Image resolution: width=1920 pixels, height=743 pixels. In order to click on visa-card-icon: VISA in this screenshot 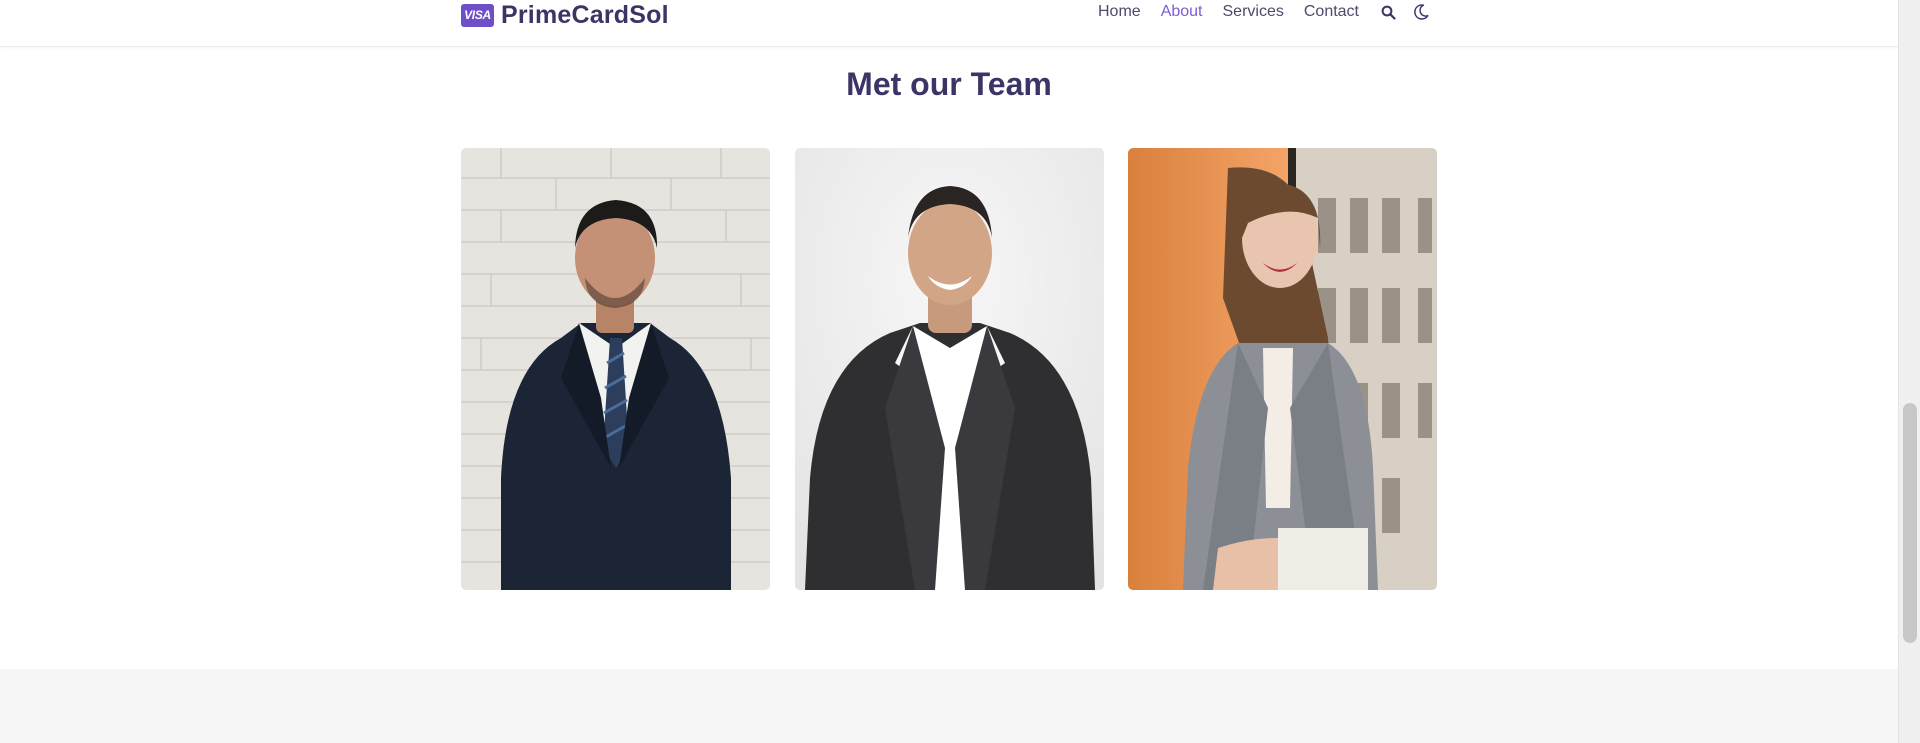, I will do `click(477, 15)`.